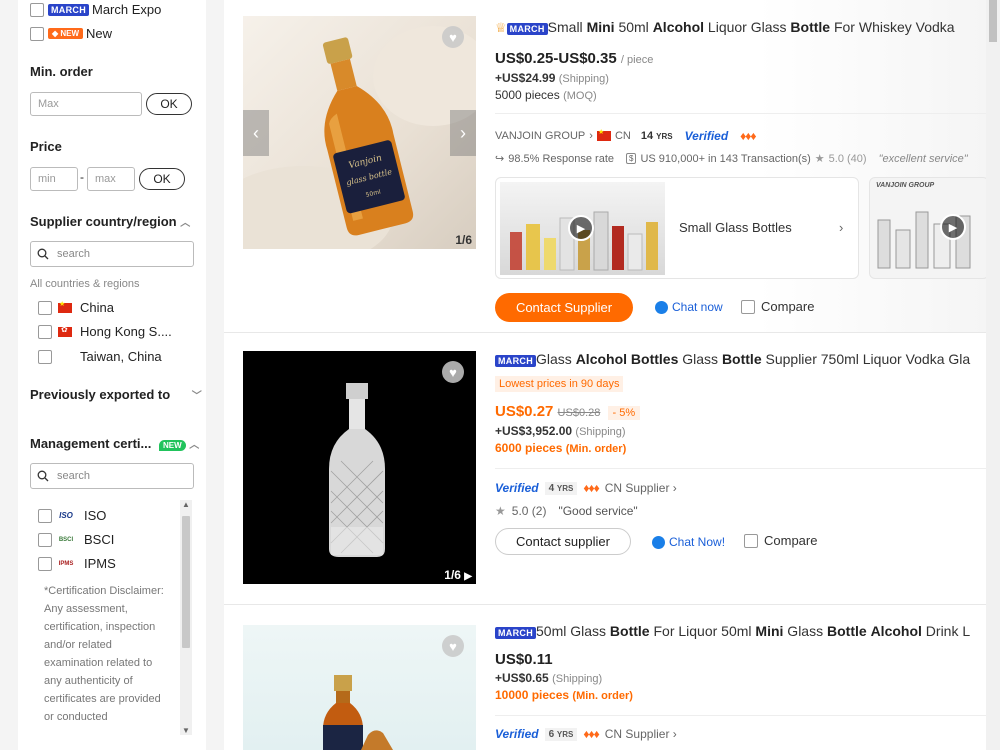 The height and width of the screenshot is (750, 1000). What do you see at coordinates (677, 228) in the screenshot?
I see `video-card: ▶ Small Glass Bottles ›` at bounding box center [677, 228].